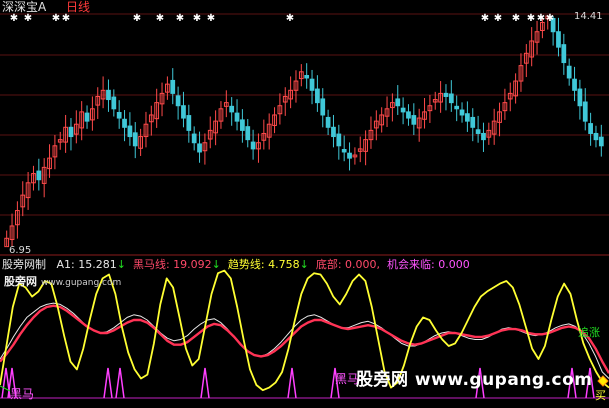  Describe the element at coordinates (284, 264) in the screenshot. I see `trend-value: 4.758` at that location.